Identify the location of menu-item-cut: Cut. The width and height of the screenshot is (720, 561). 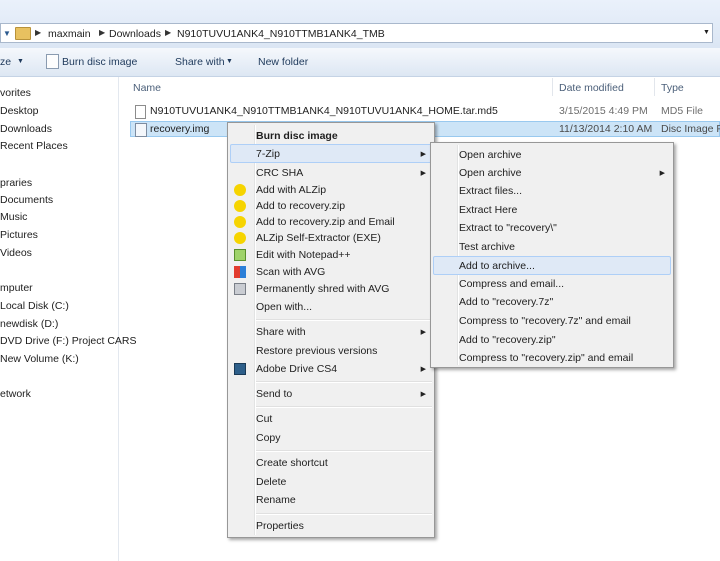
(264, 419).